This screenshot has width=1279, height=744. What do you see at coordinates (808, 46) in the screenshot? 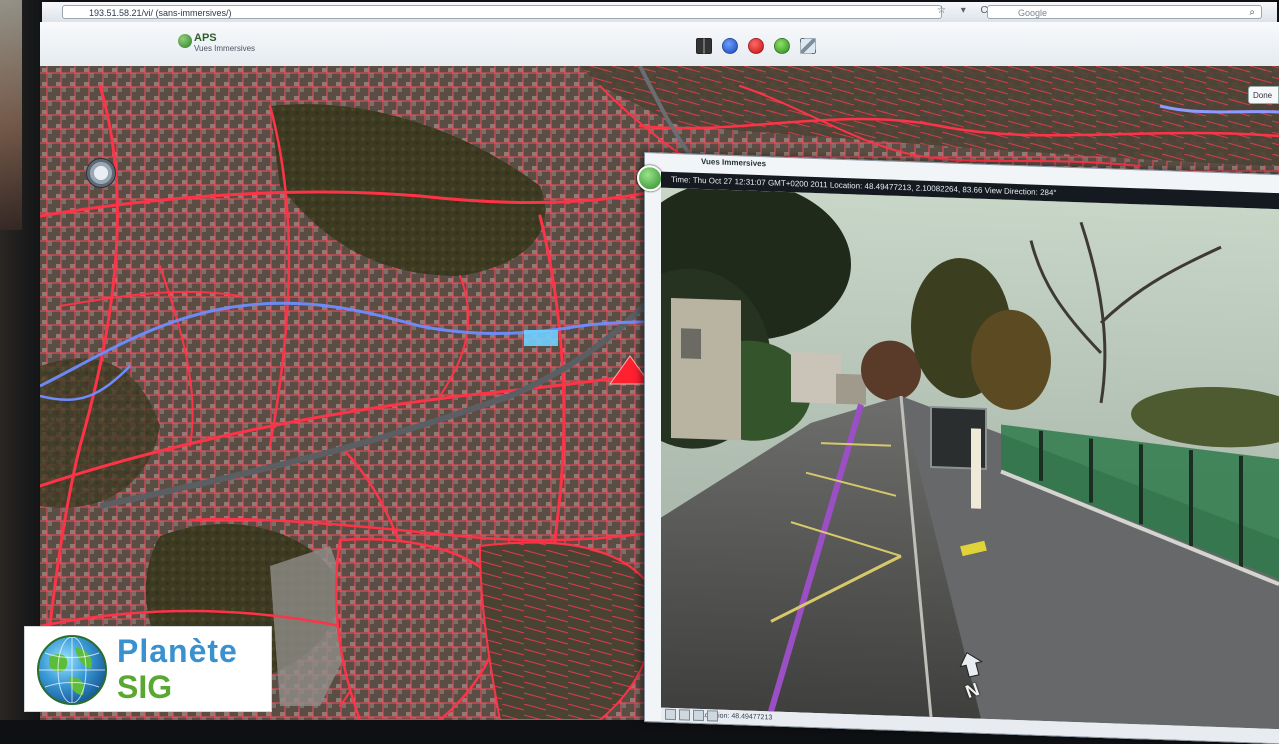
I see `draw-tool-icon` at bounding box center [808, 46].